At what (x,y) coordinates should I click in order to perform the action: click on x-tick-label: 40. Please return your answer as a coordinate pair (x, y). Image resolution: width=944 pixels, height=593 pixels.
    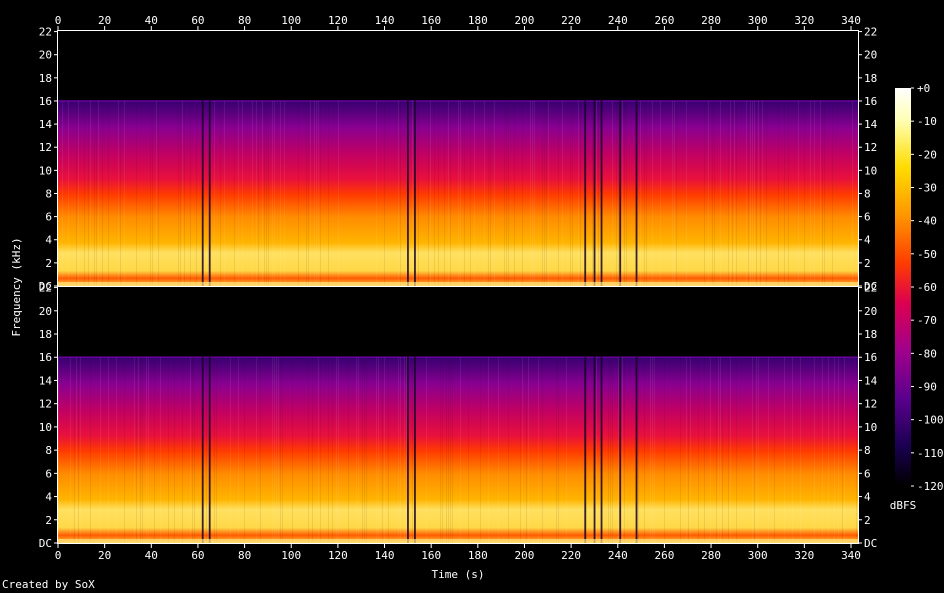
    Looking at the image, I should click on (151, 20).